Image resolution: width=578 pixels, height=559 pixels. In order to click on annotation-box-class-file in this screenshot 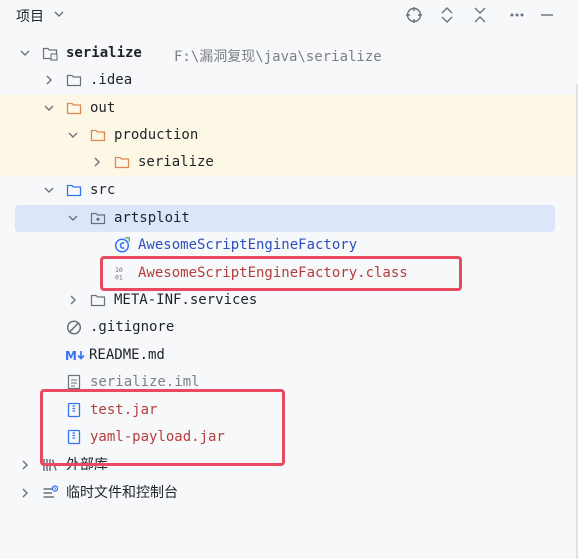, I will do `click(281, 273)`.